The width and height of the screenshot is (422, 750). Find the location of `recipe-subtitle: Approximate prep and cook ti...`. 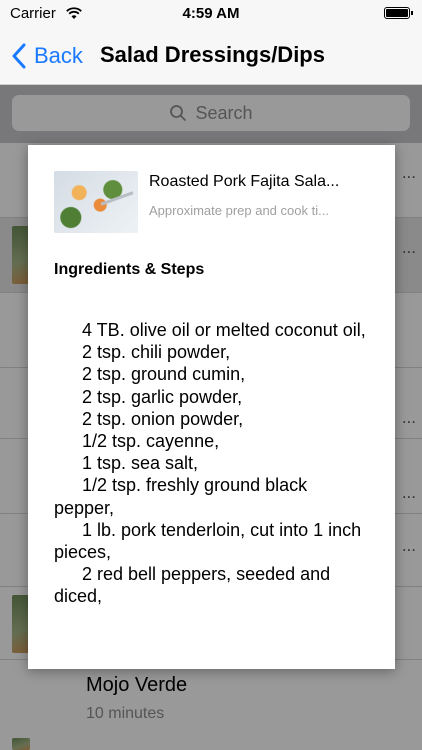

recipe-subtitle: Approximate prep and cook ti... is located at coordinates (239, 210).